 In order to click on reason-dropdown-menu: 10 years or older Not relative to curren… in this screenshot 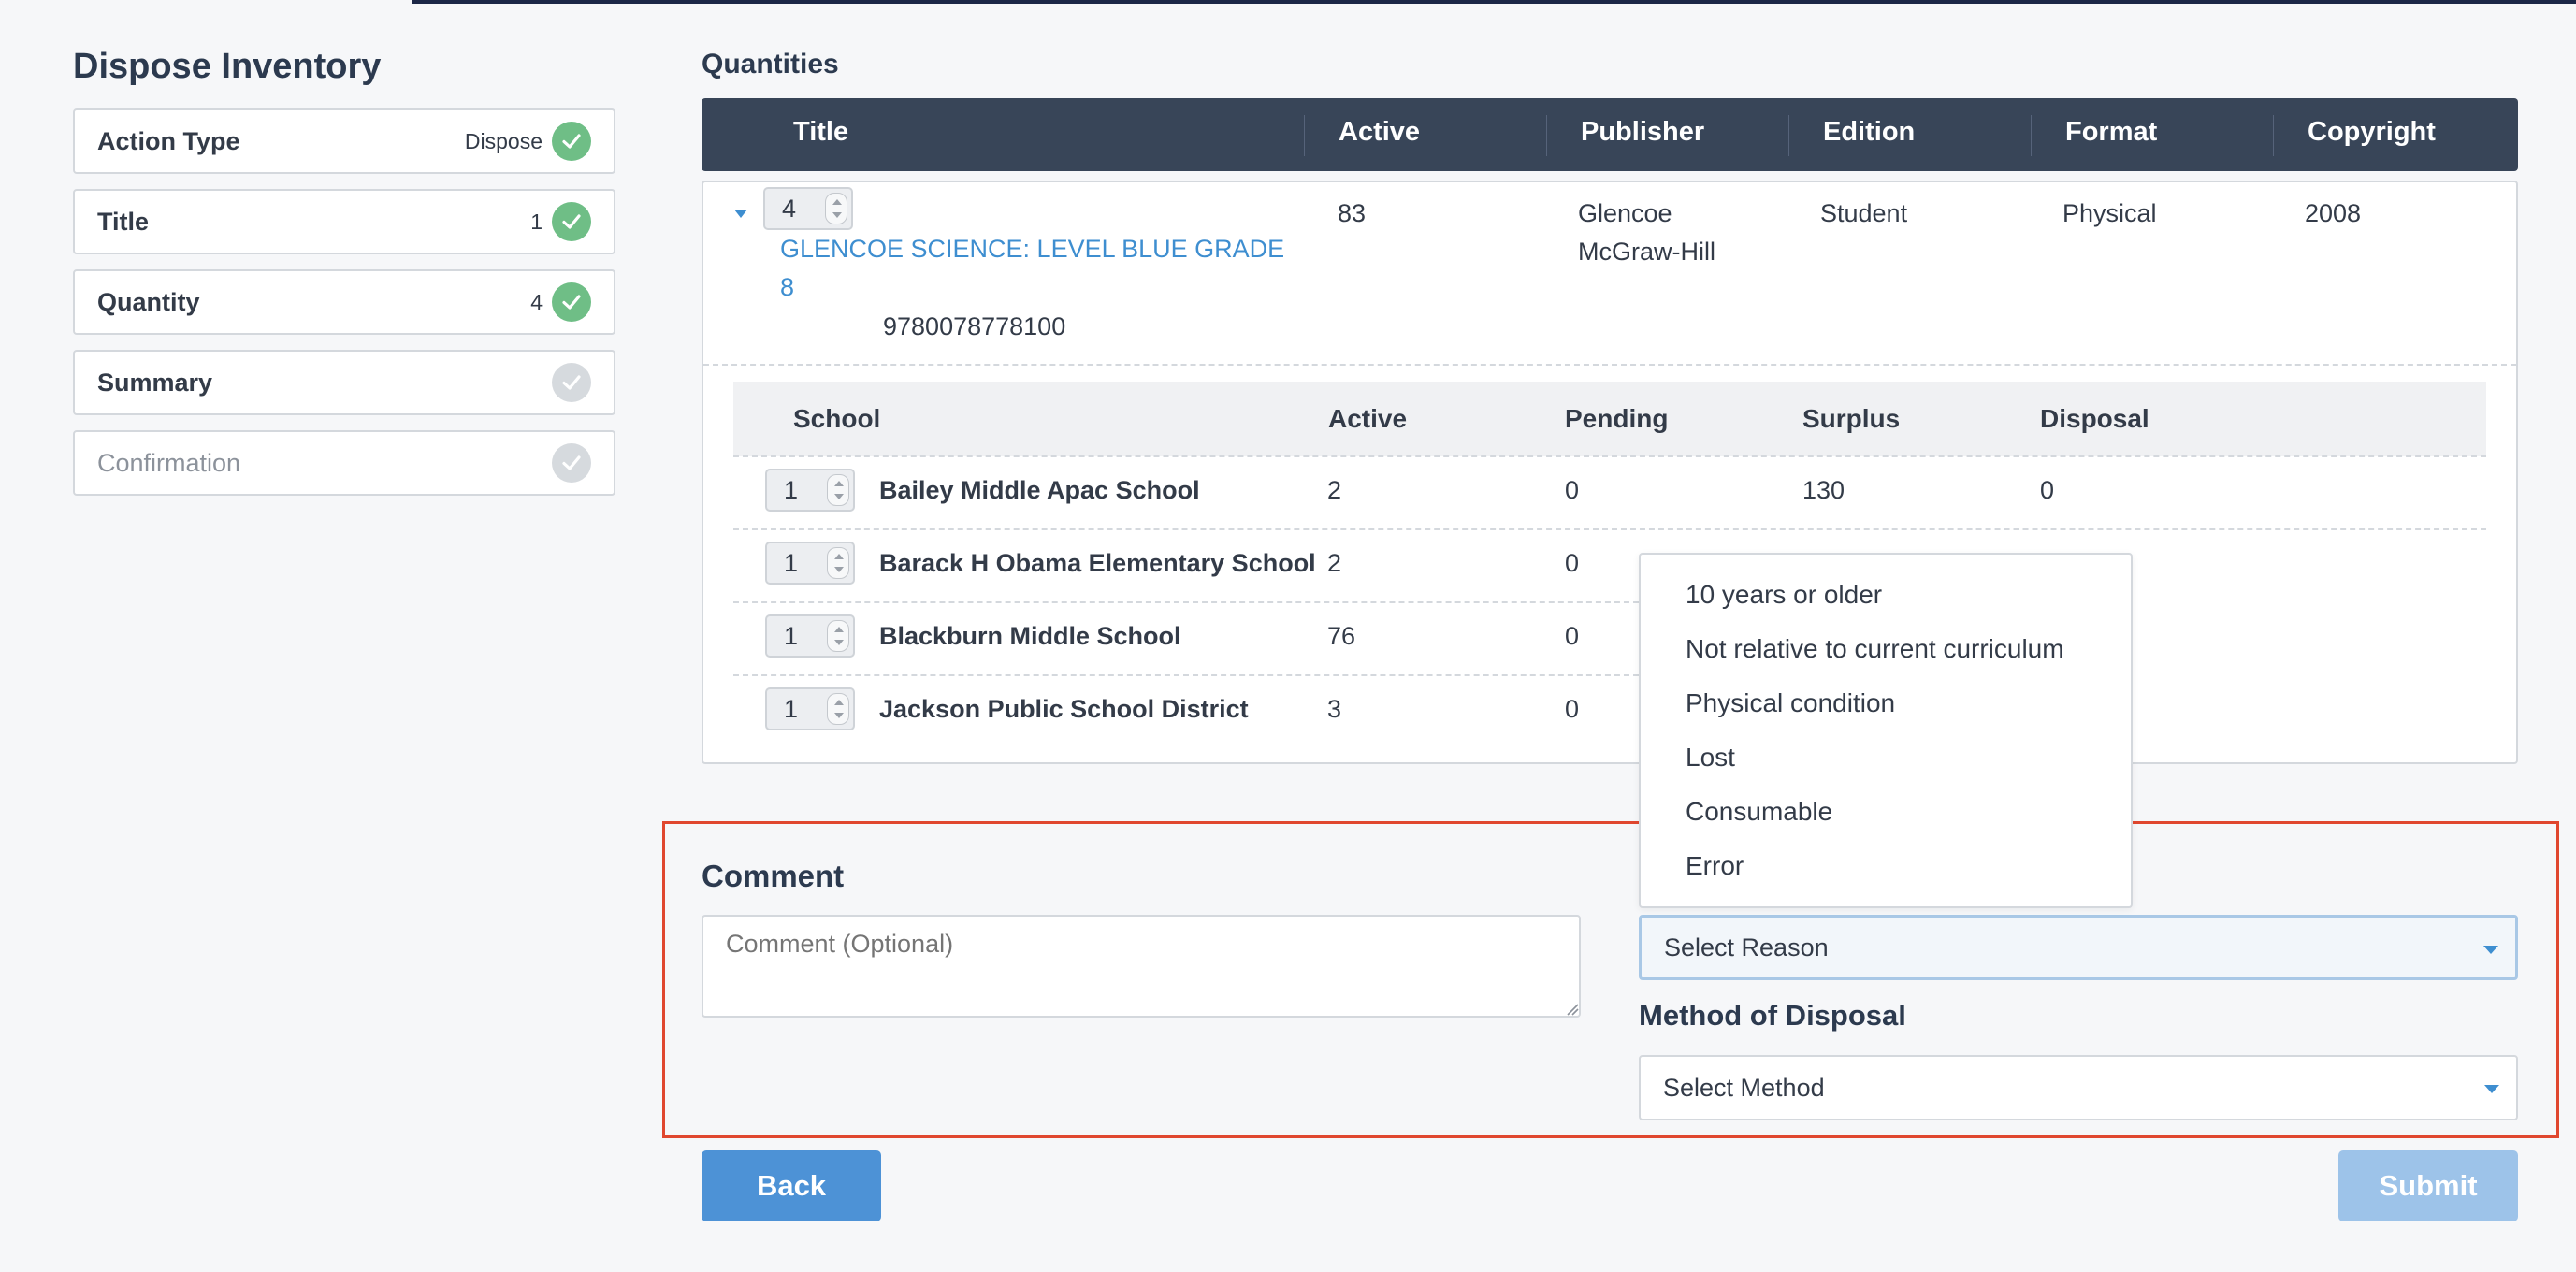, I will do `click(1886, 730)`.